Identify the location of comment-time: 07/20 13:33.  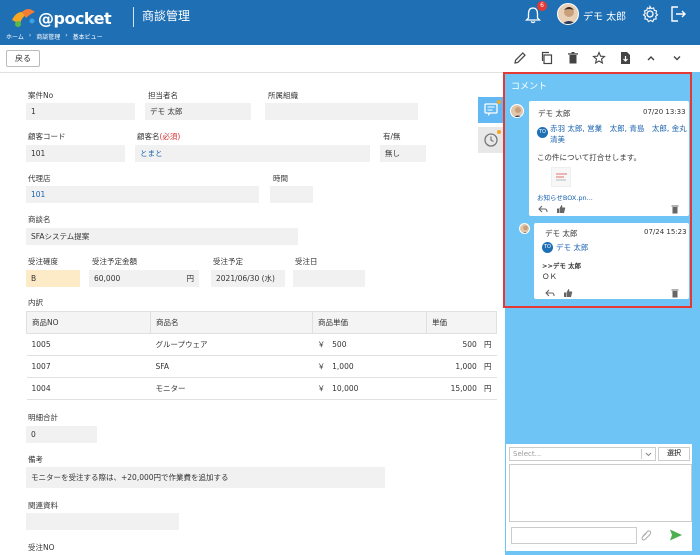
(664, 112).